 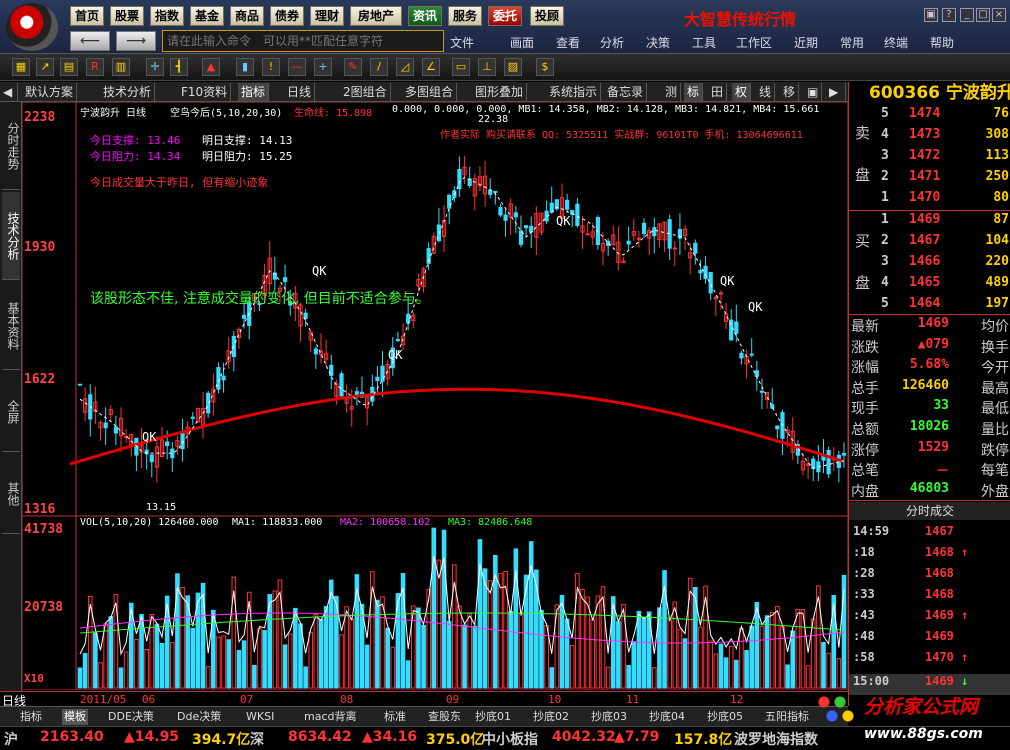 I want to click on main-menu-recent: 近期, so click(x=806, y=42).